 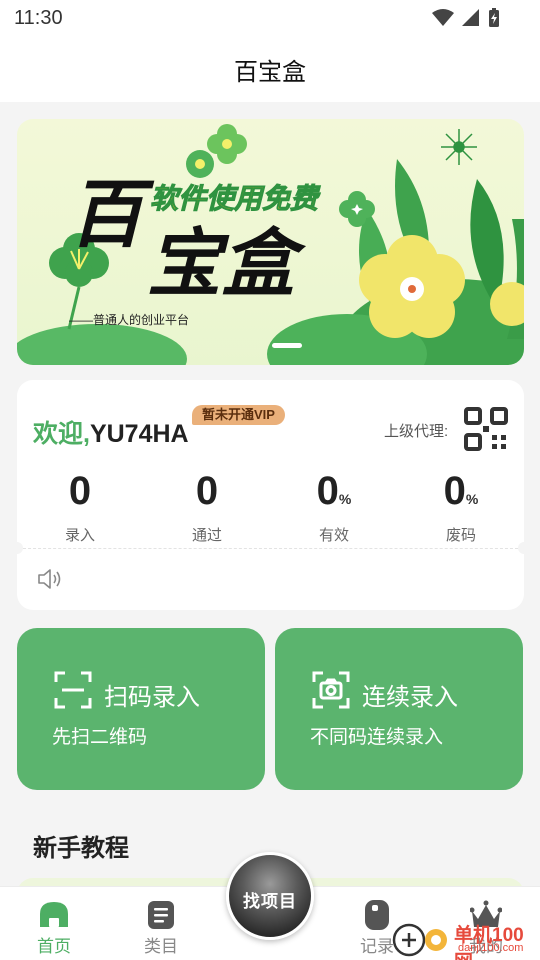 I want to click on status-time: 11:30, so click(x=38, y=18).